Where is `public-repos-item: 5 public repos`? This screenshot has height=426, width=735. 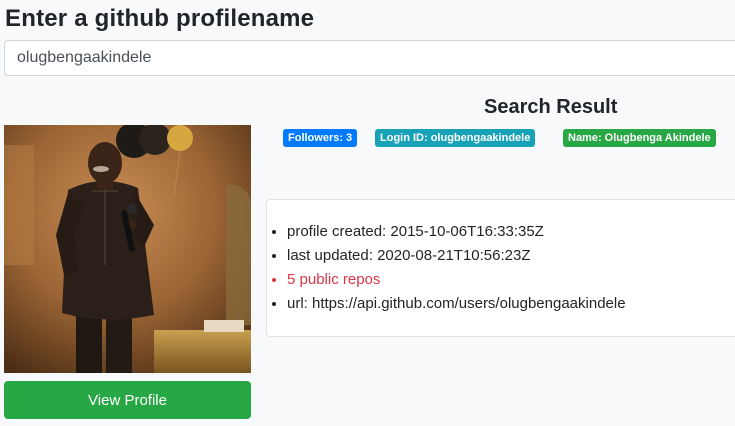
public-repos-item: 5 public repos is located at coordinates (511, 280).